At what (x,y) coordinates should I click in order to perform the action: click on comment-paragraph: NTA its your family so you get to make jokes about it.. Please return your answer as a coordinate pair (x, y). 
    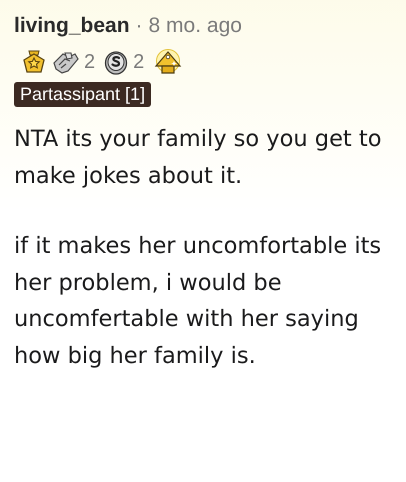
    Looking at the image, I should click on (198, 157).